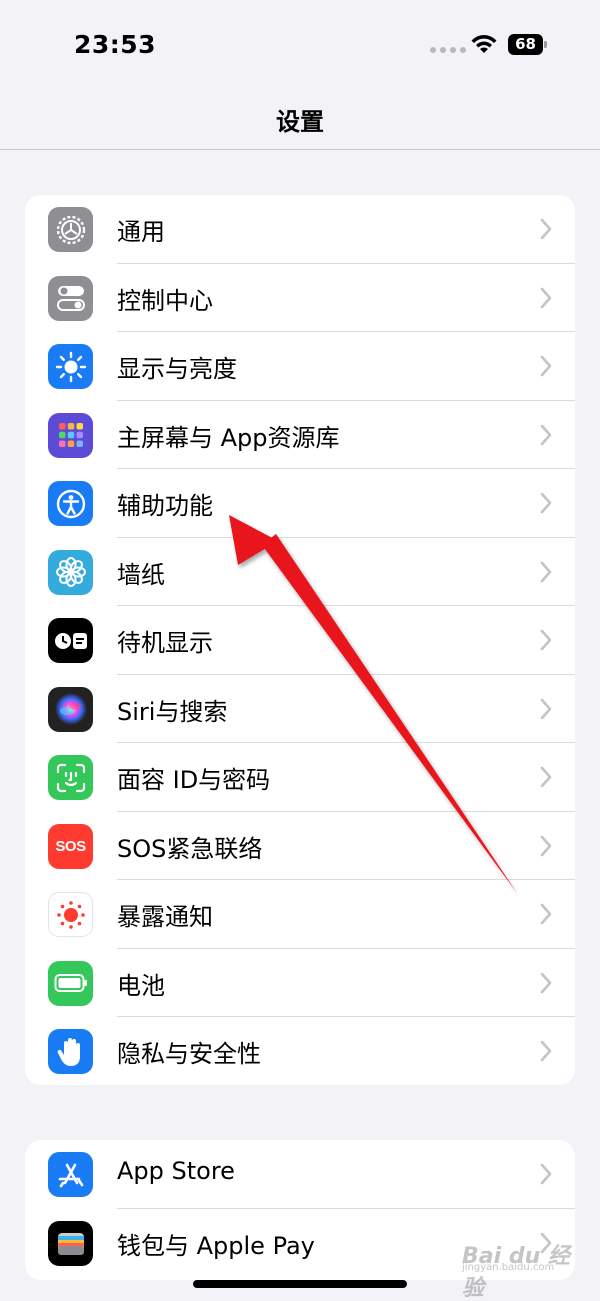  I want to click on face-id-icon, so click(70, 777).